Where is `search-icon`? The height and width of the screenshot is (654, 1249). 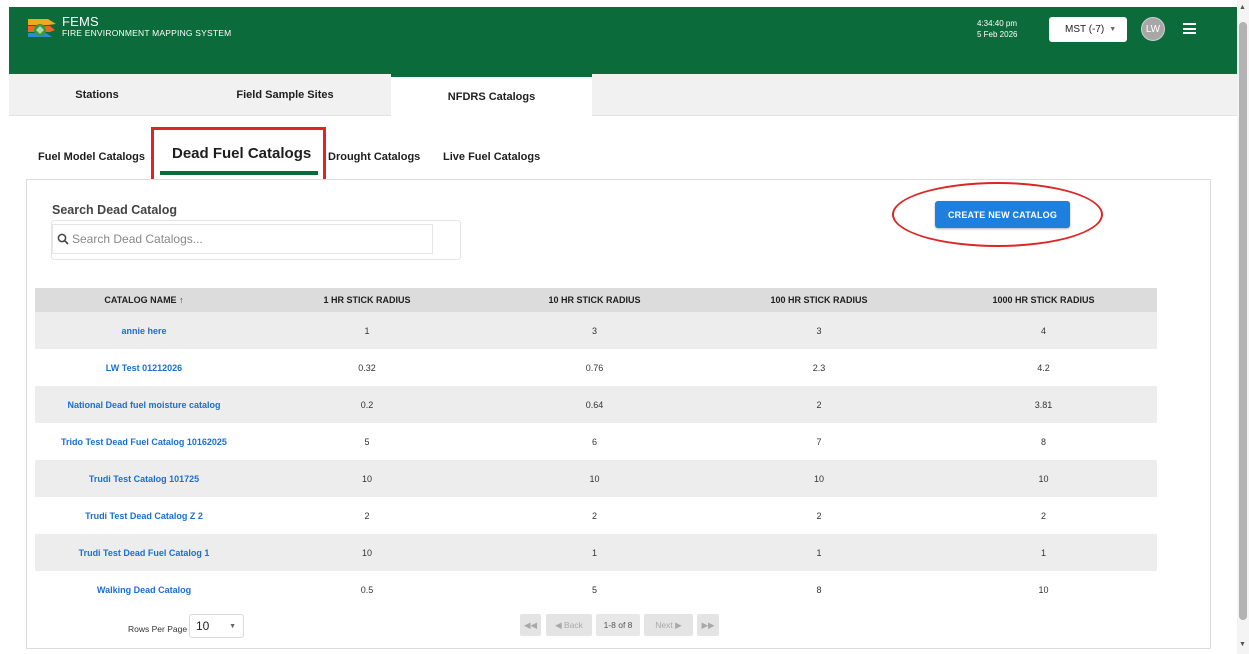 search-icon is located at coordinates (63, 239).